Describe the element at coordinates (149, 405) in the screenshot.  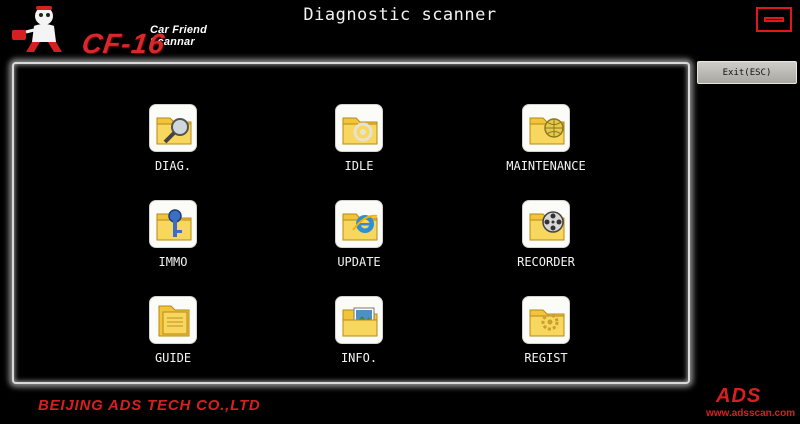
I see `company-name: BEIJING ADS TECH CO.,LTD` at that location.